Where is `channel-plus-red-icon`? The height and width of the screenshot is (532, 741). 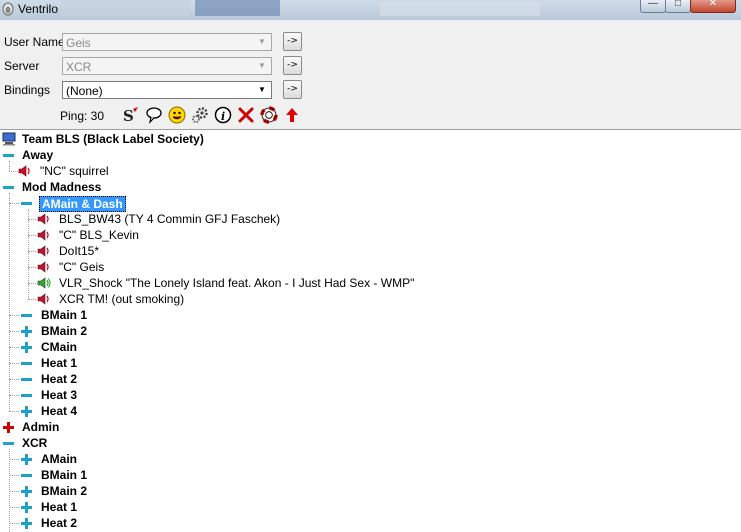
channel-plus-red-icon is located at coordinates (8, 427).